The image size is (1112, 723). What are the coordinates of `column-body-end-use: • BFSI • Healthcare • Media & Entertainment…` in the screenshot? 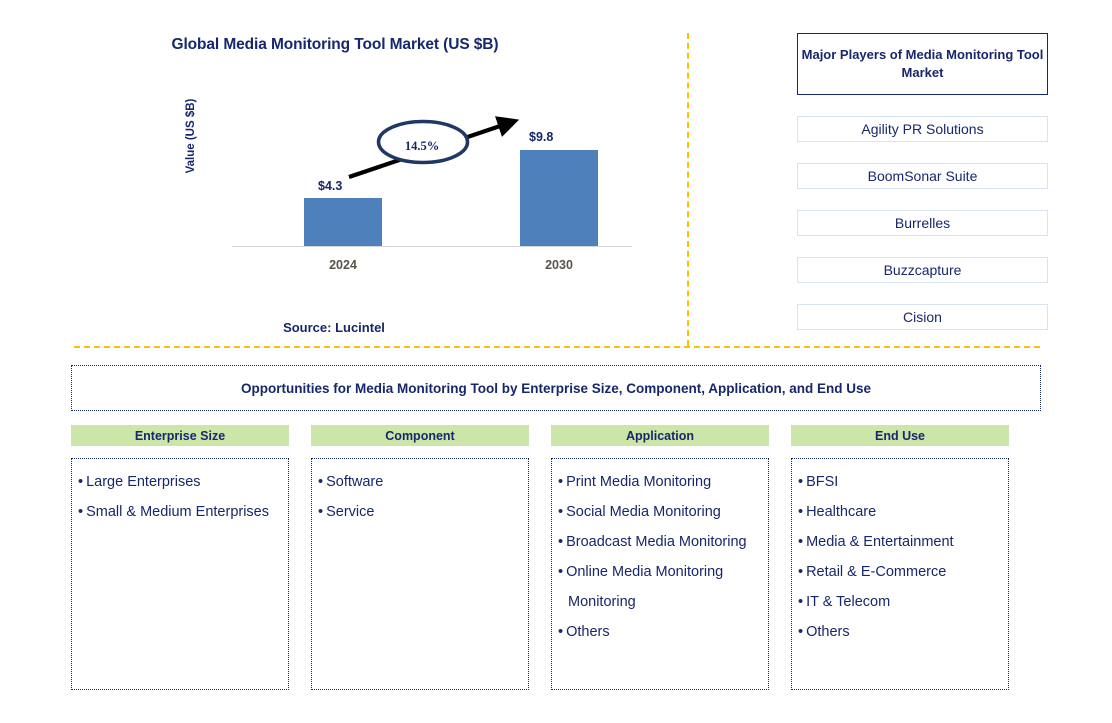 It's located at (900, 574).